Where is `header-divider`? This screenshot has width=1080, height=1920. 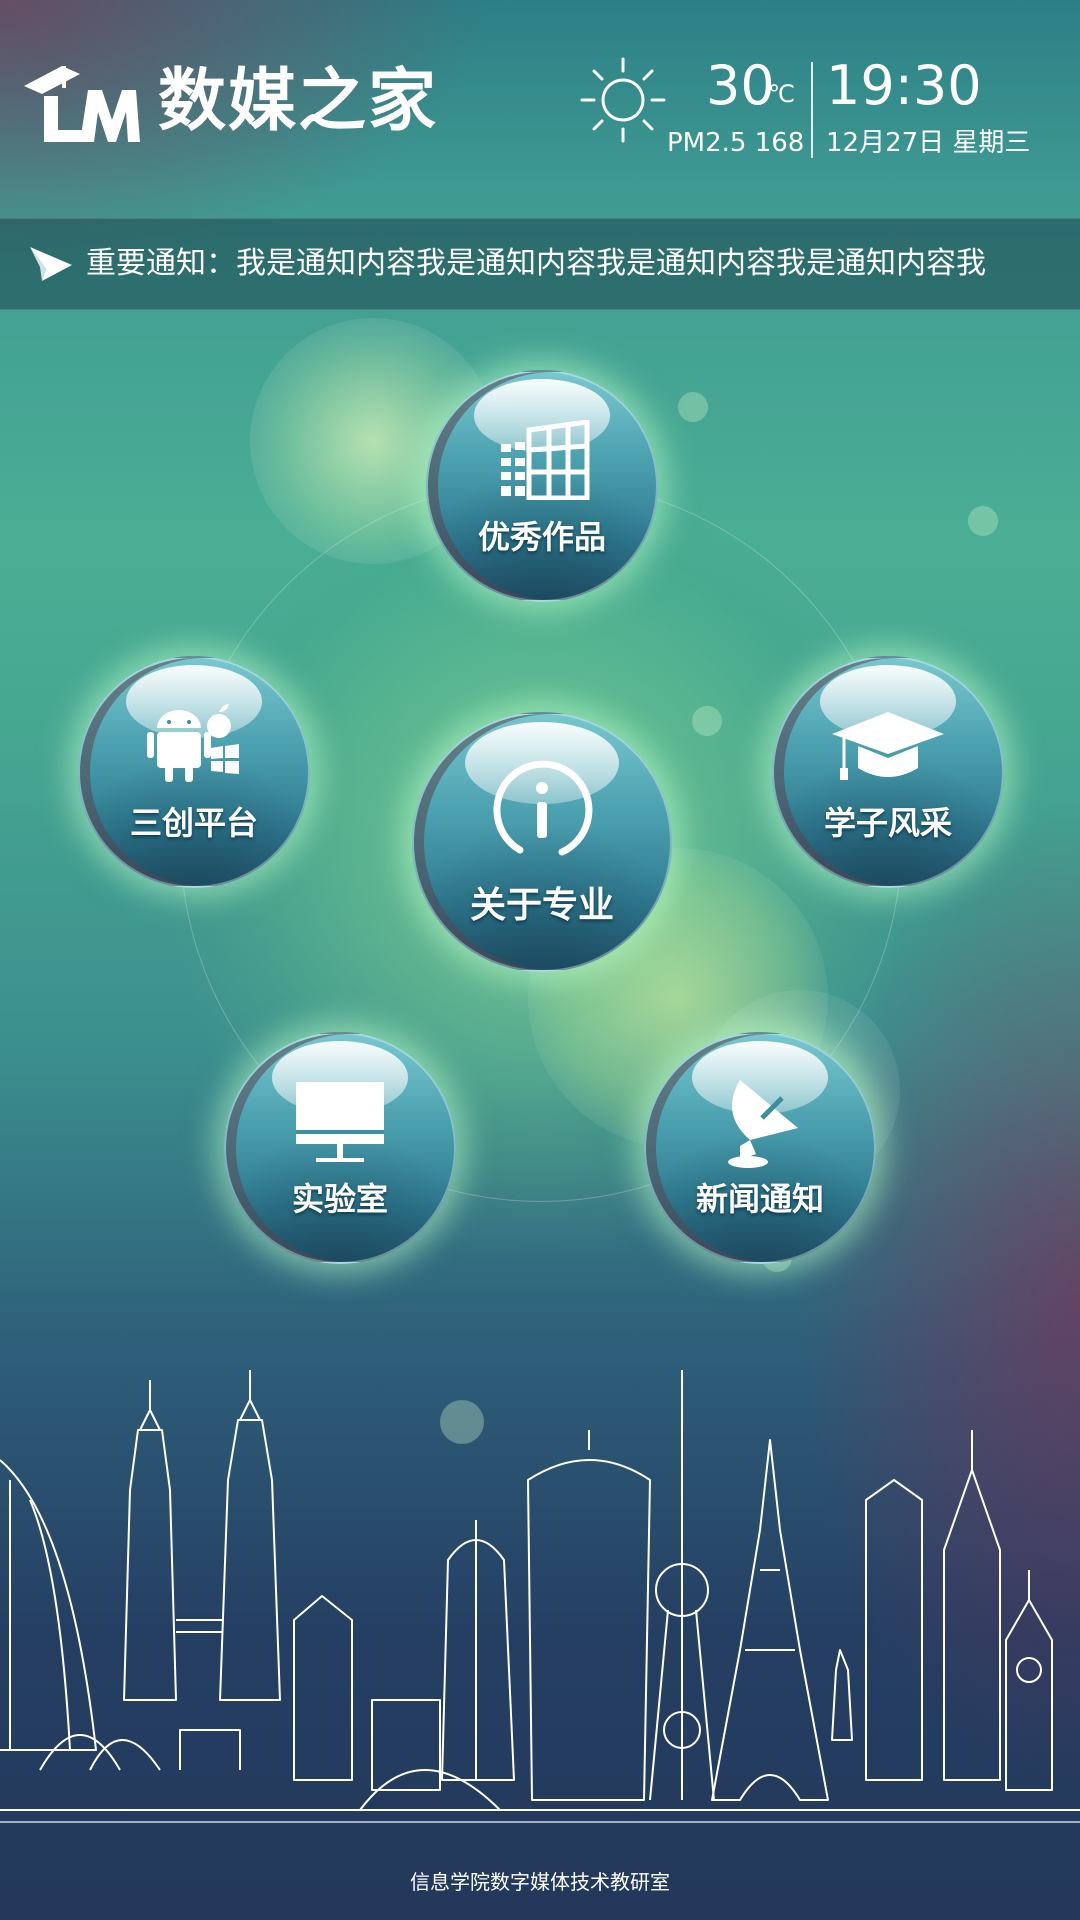
header-divider is located at coordinates (812, 110).